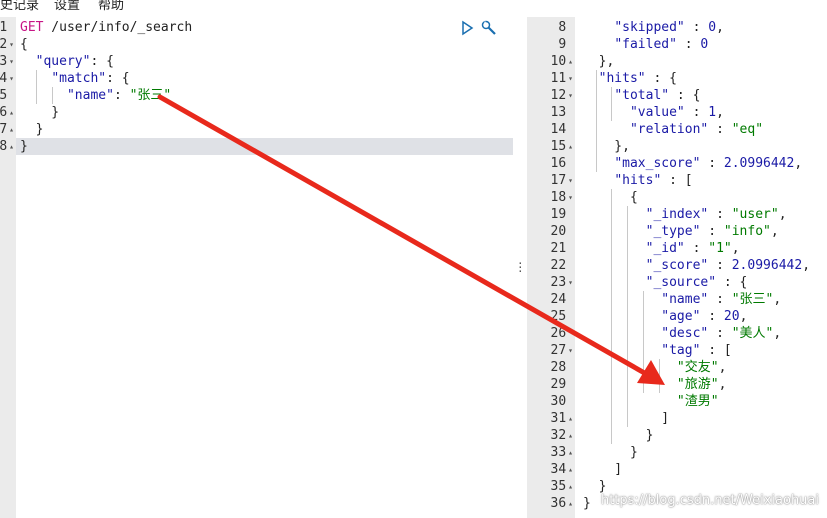 The width and height of the screenshot is (827, 518). What do you see at coordinates (701, 367) in the screenshot?
I see `code-line: "交友",` at bounding box center [701, 367].